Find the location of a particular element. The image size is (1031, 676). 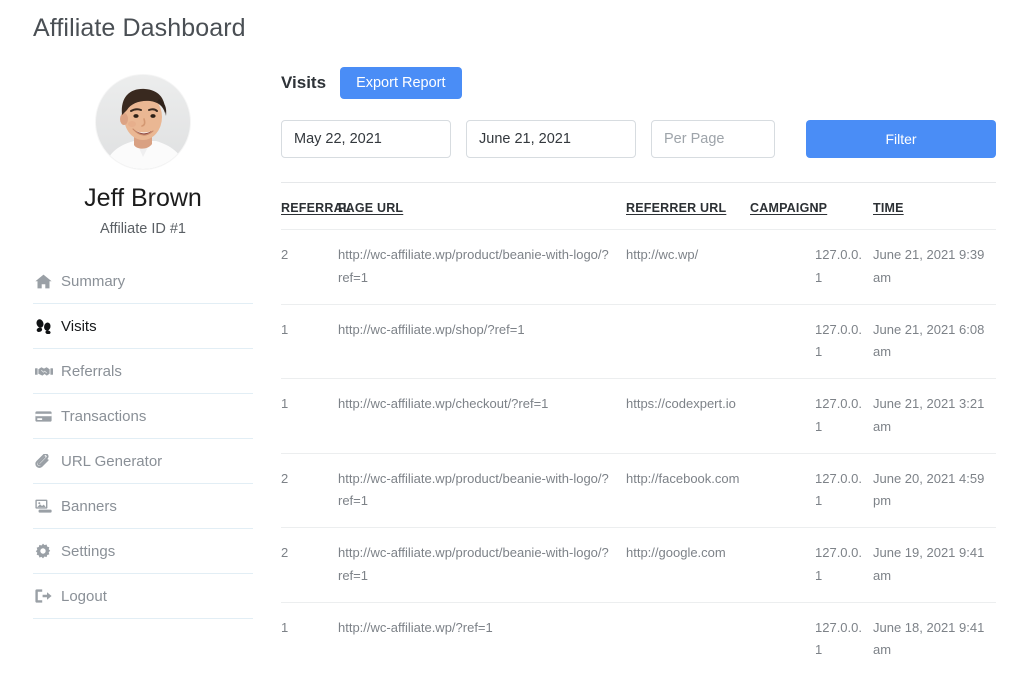

cell-time: June 21, 2021 3:21 am is located at coordinates (934, 415).